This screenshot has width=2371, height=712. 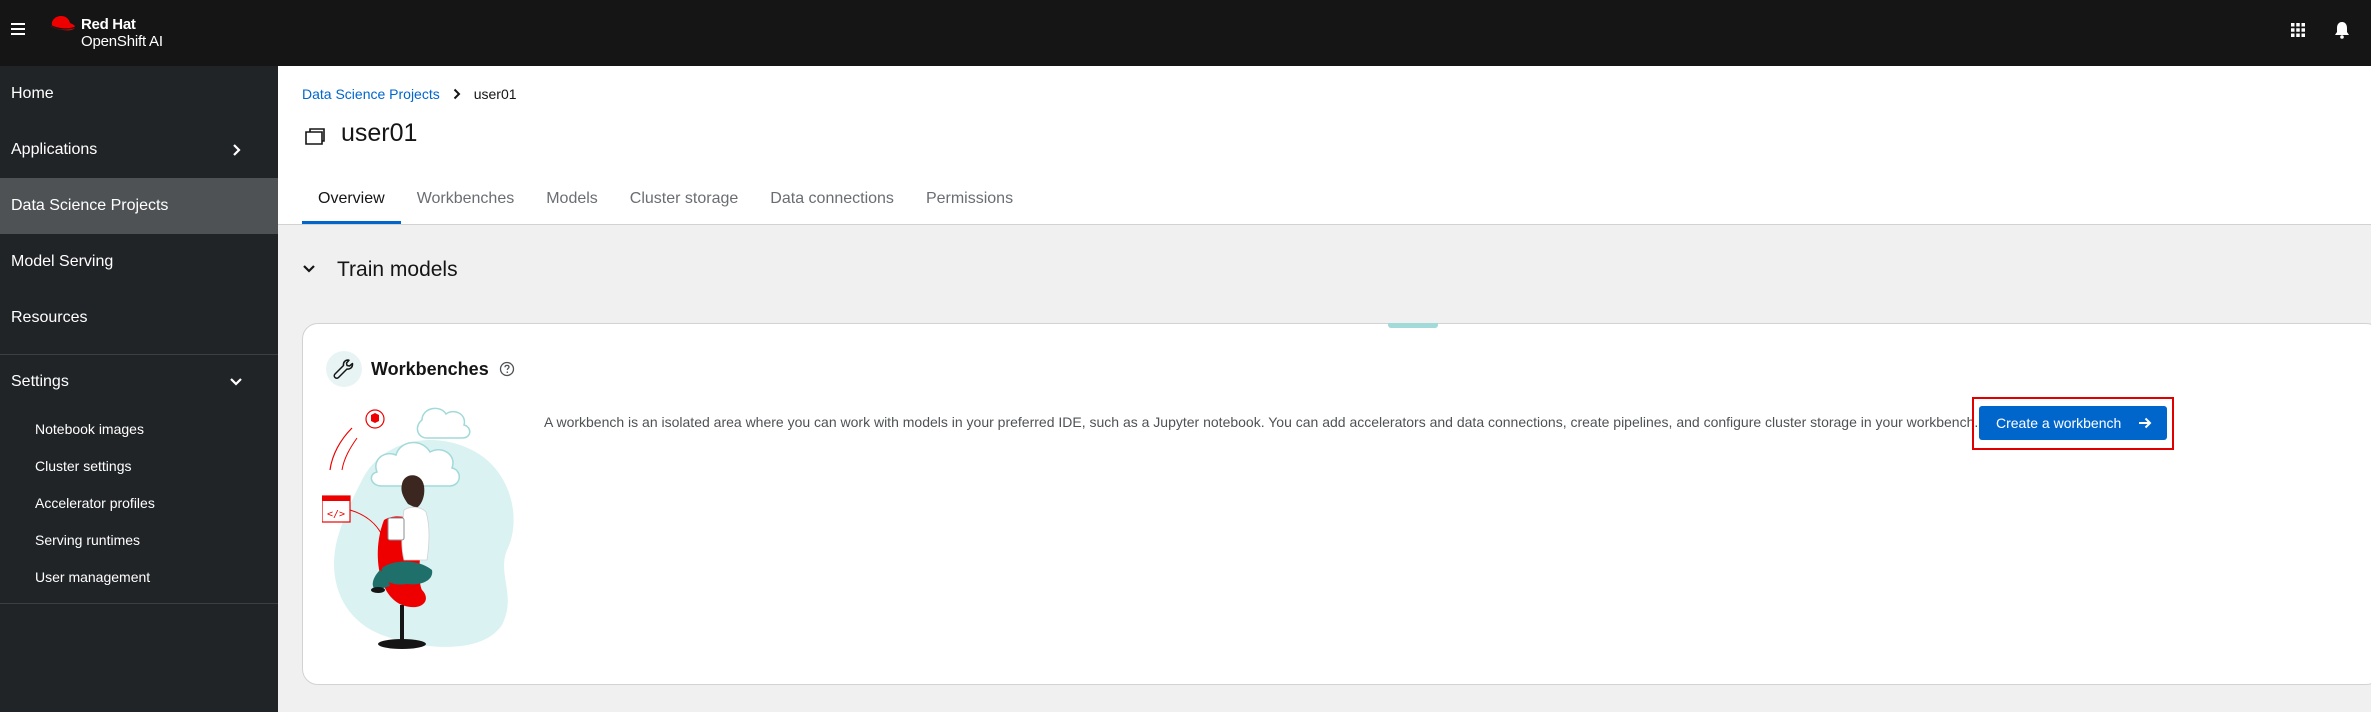 What do you see at coordinates (507, 369) in the screenshot?
I see `help-icon` at bounding box center [507, 369].